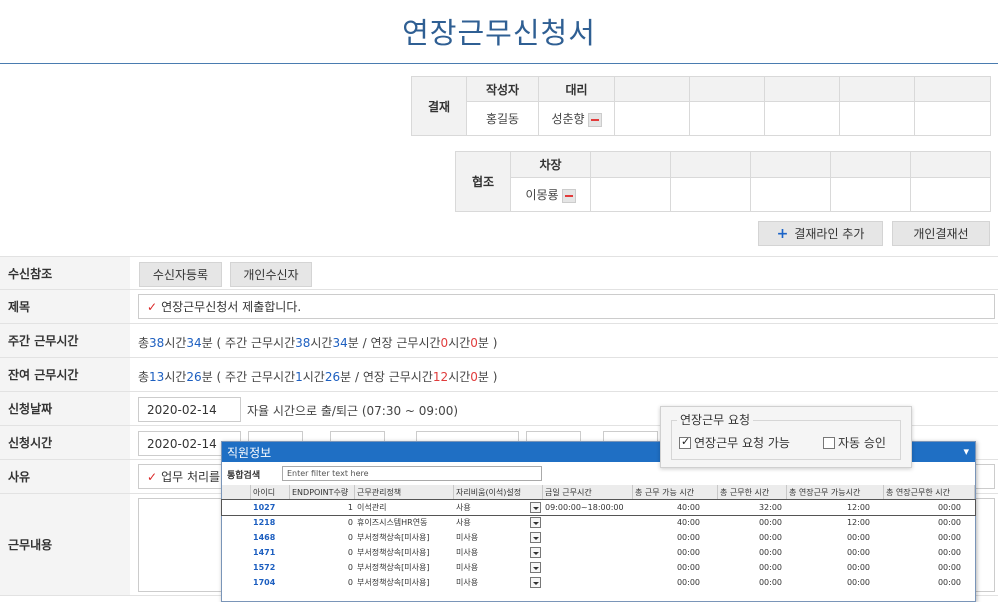 The width and height of the screenshot is (998, 602). What do you see at coordinates (244, 476) in the screenshot?
I see `filter-label: 통합검색` at bounding box center [244, 476].